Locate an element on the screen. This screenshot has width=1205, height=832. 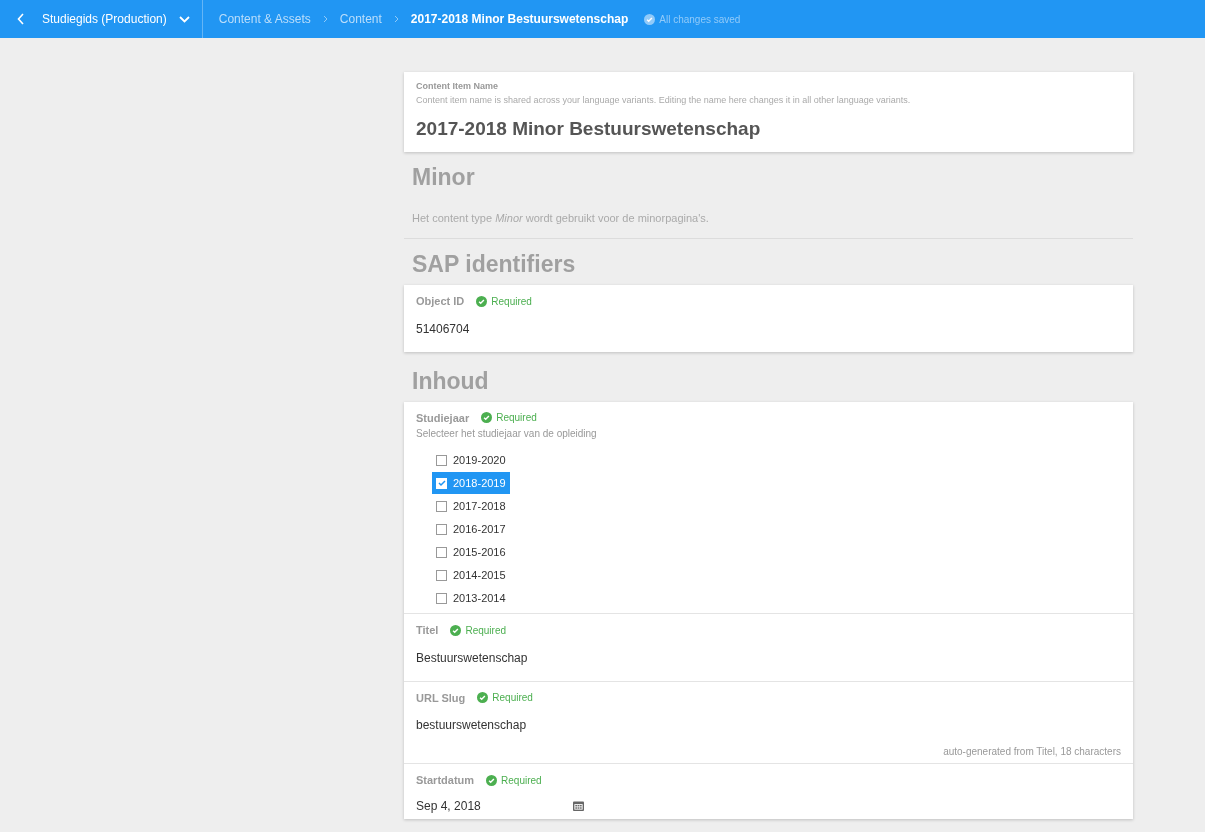
chevron-down-icon is located at coordinates (184, 19).